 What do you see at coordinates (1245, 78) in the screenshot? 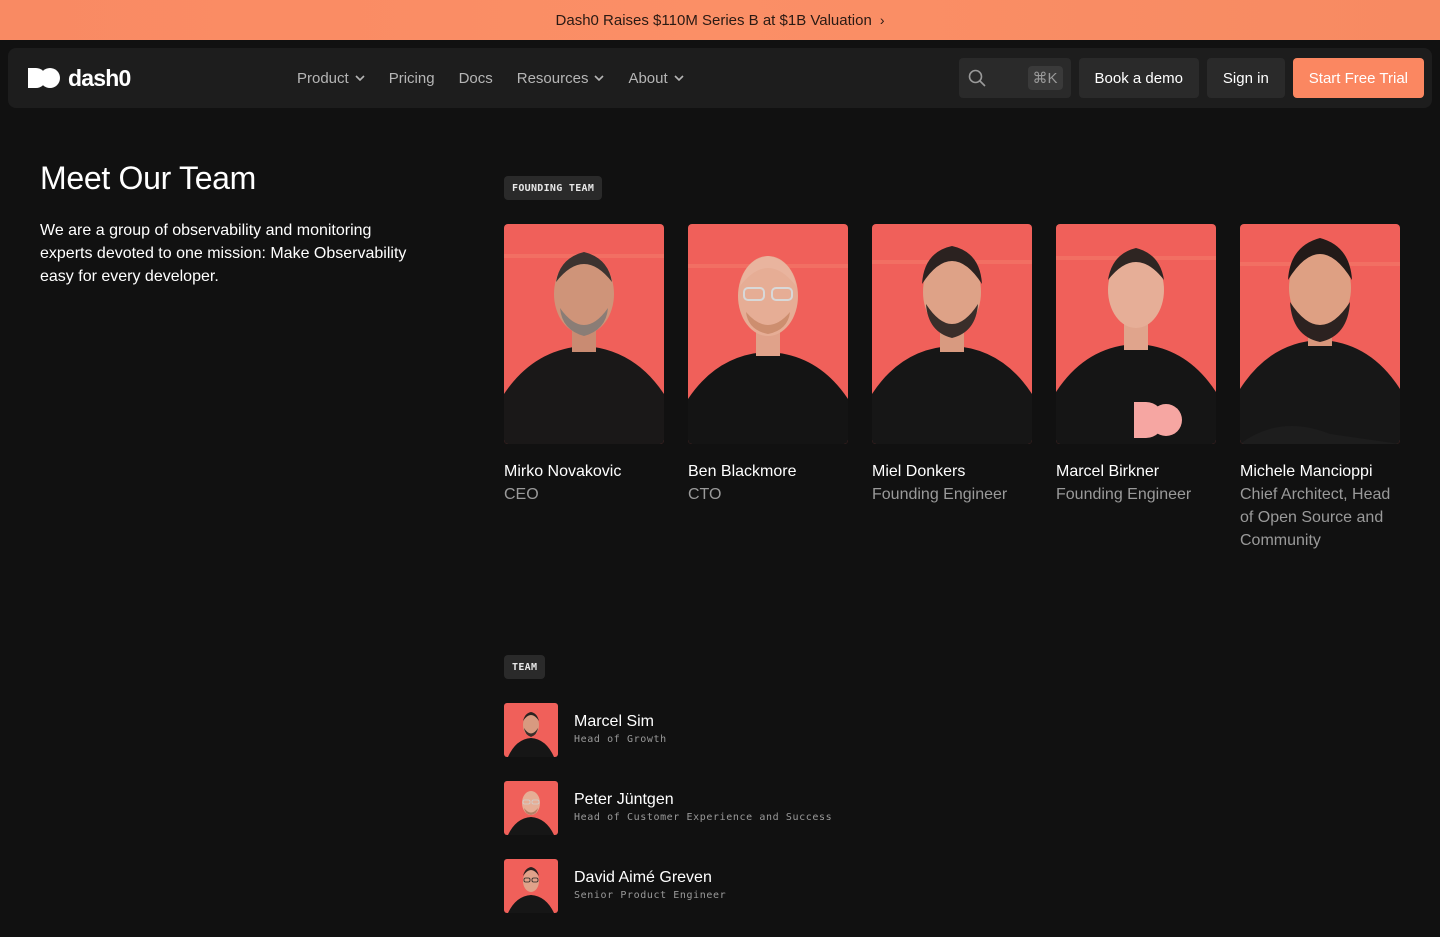
I see `sign-in-button: Sign in` at bounding box center [1245, 78].